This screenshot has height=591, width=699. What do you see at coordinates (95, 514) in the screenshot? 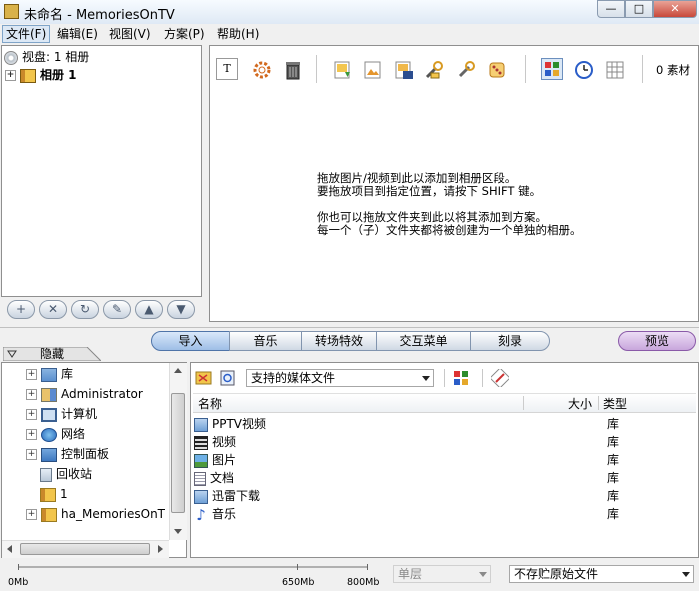
I see `folder-row: + ha_MemoriesOnT` at bounding box center [95, 514].